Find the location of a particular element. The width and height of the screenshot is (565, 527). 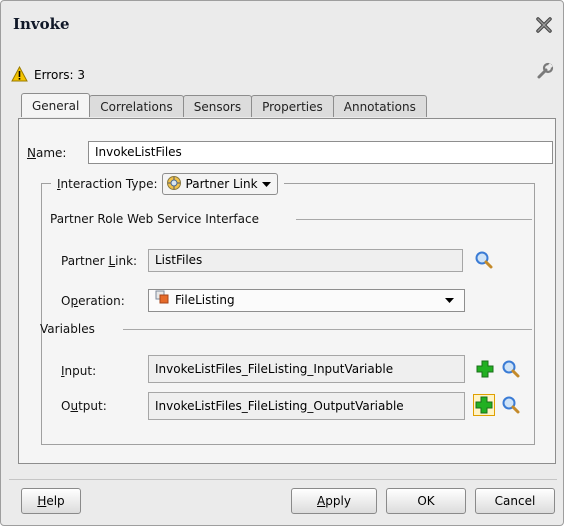

interaction-type-value: Partner Link is located at coordinates (221, 184).